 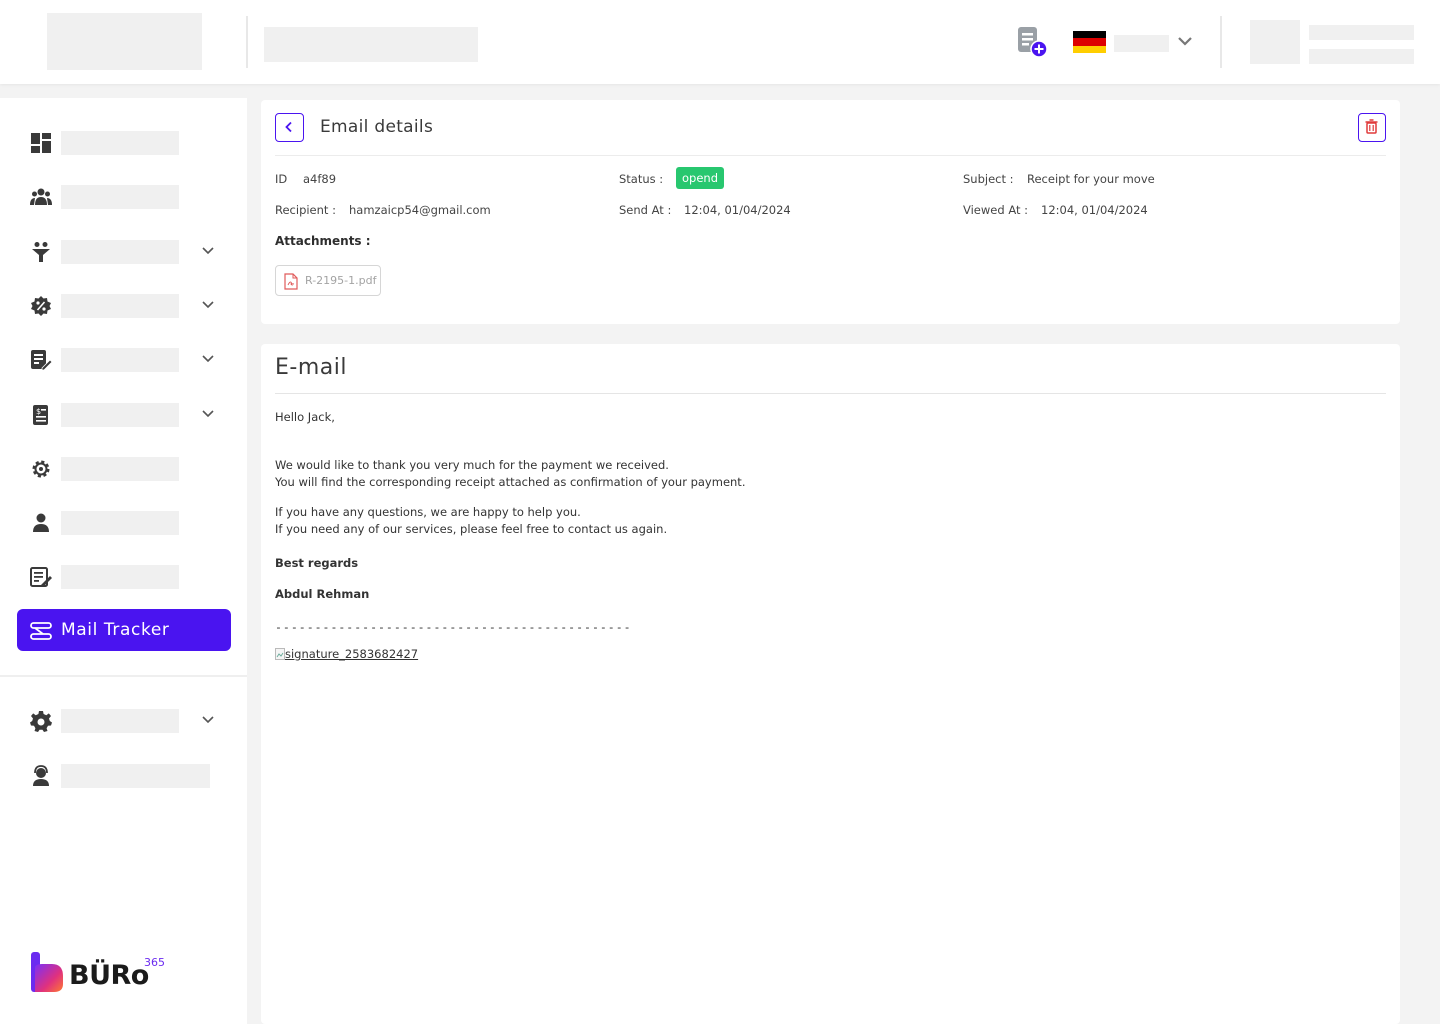 I want to click on sidebar-item-mail-tracker: Mail Tracker, so click(x=124, y=630).